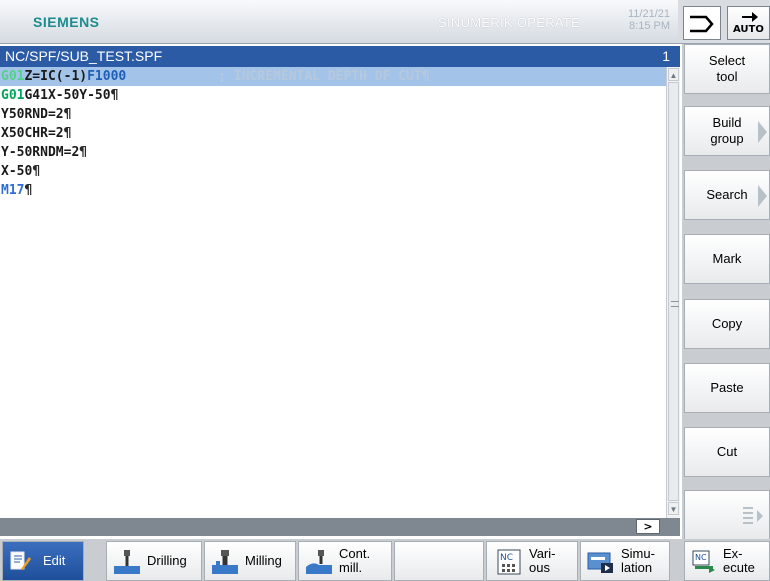 The height and width of the screenshot is (581, 770). What do you see at coordinates (649, 26) in the screenshot?
I see `header-time: 8:15 PM` at bounding box center [649, 26].